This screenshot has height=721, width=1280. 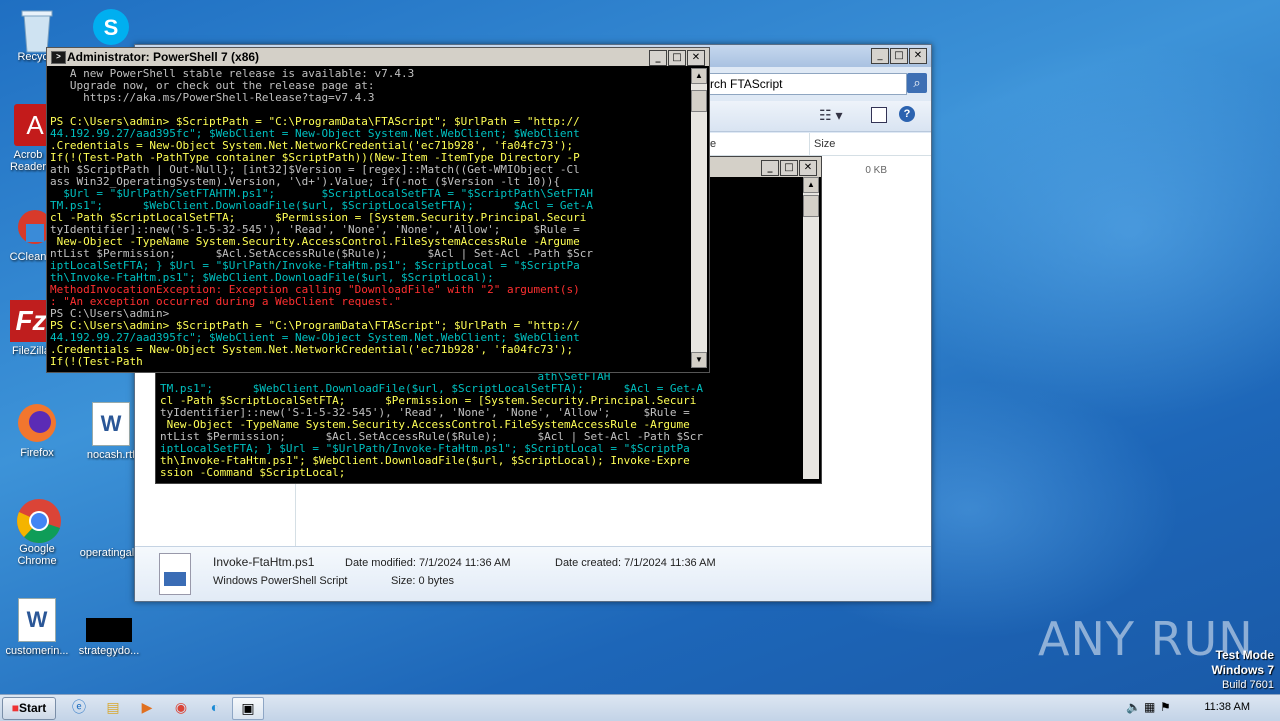 I want to click on skype-icon: S, so click(x=111, y=27).